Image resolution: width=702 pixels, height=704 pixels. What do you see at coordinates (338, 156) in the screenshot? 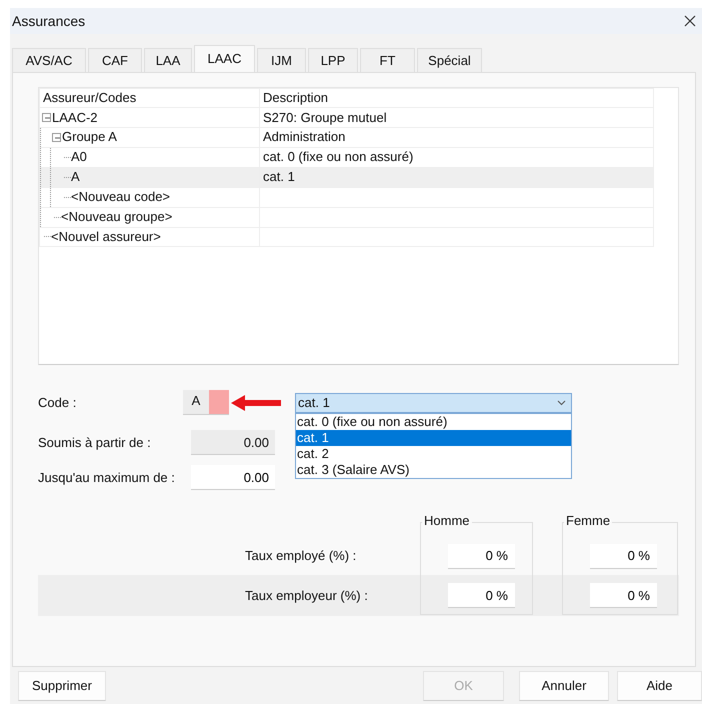
I see `table-cell: cat. 0 (fixe ou non assuré)` at bounding box center [338, 156].